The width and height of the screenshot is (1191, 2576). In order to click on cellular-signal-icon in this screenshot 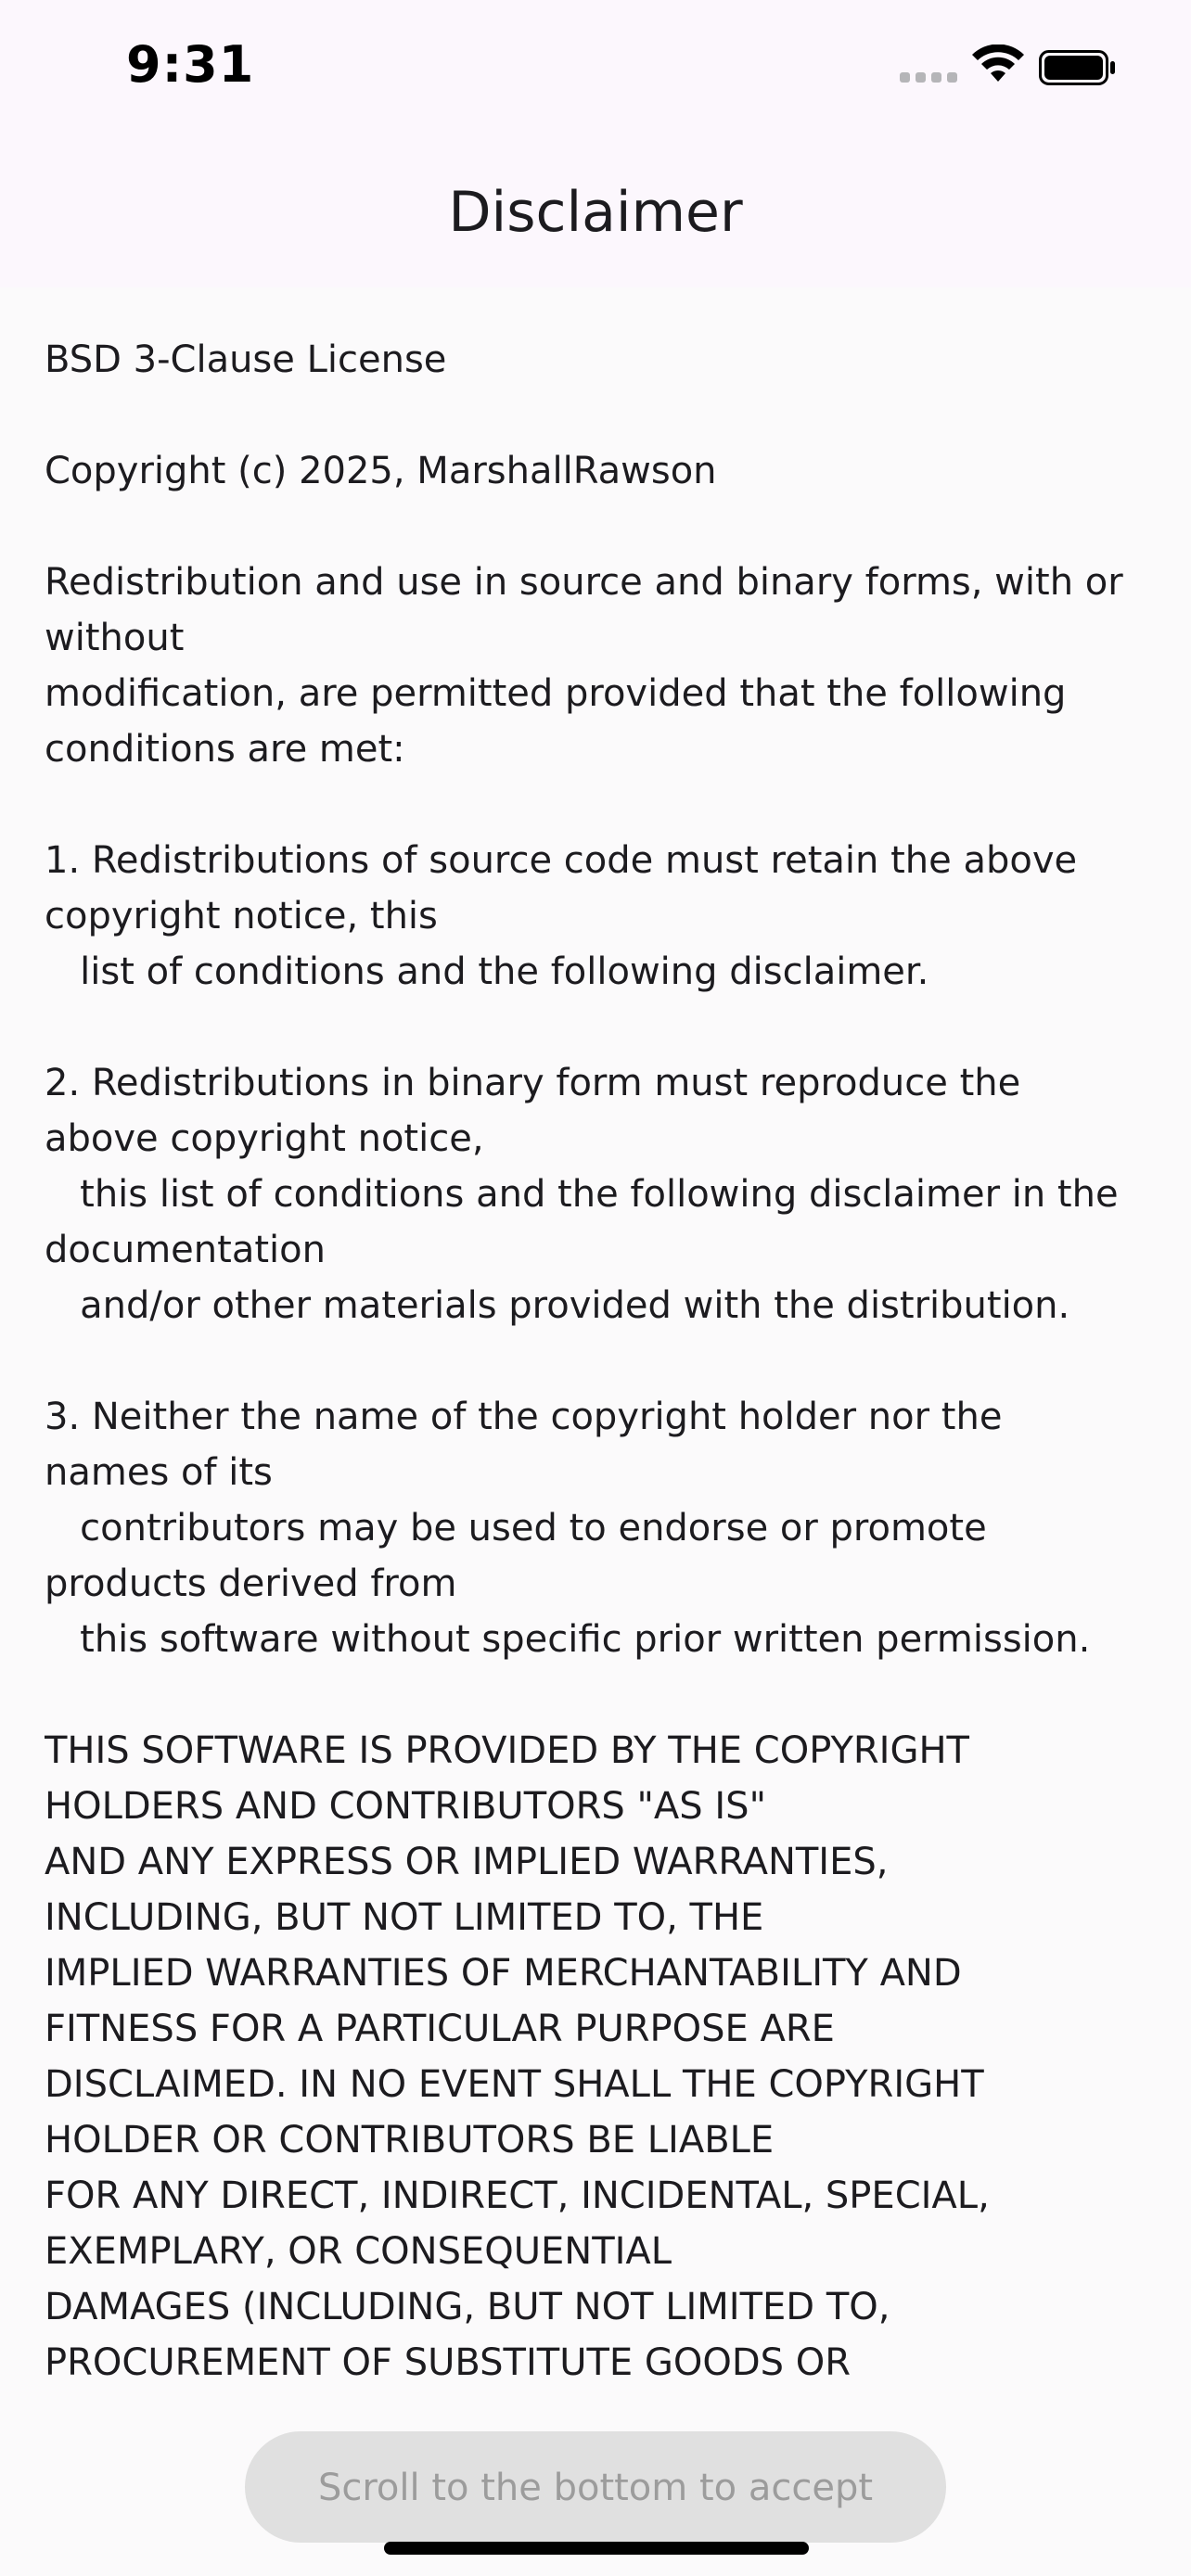, I will do `click(929, 77)`.